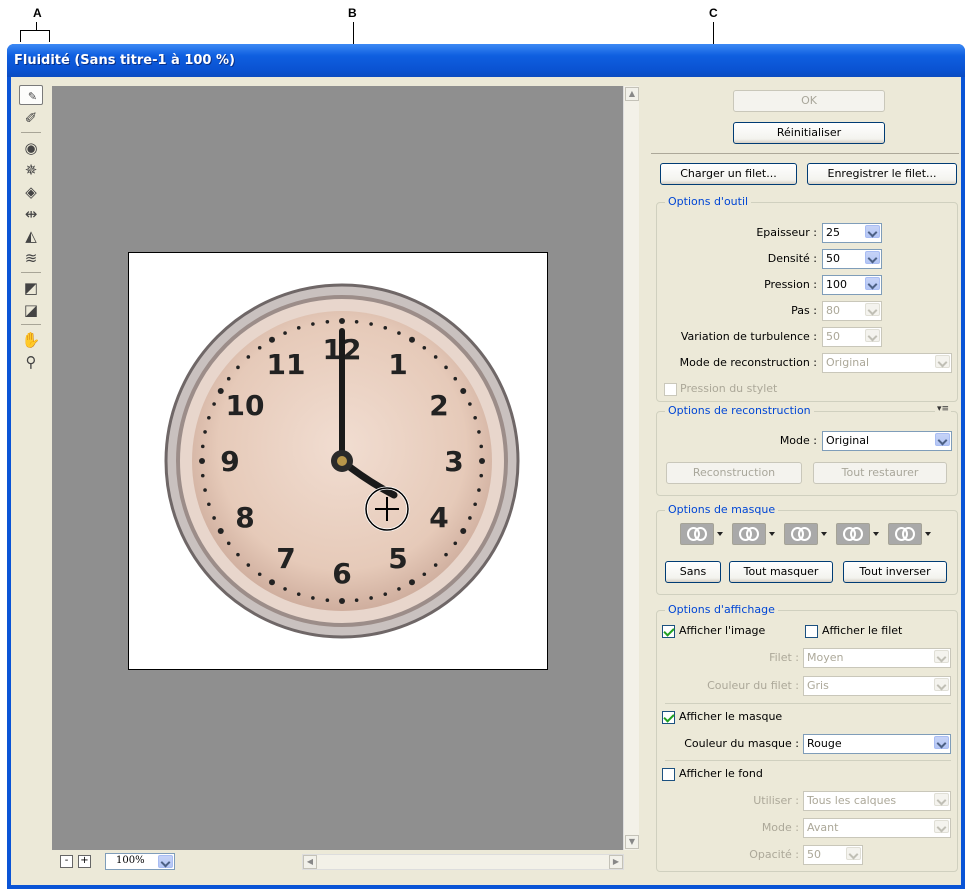 The image size is (970, 890). What do you see at coordinates (804, 310) in the screenshot?
I see `rate-label: Pas :` at bounding box center [804, 310].